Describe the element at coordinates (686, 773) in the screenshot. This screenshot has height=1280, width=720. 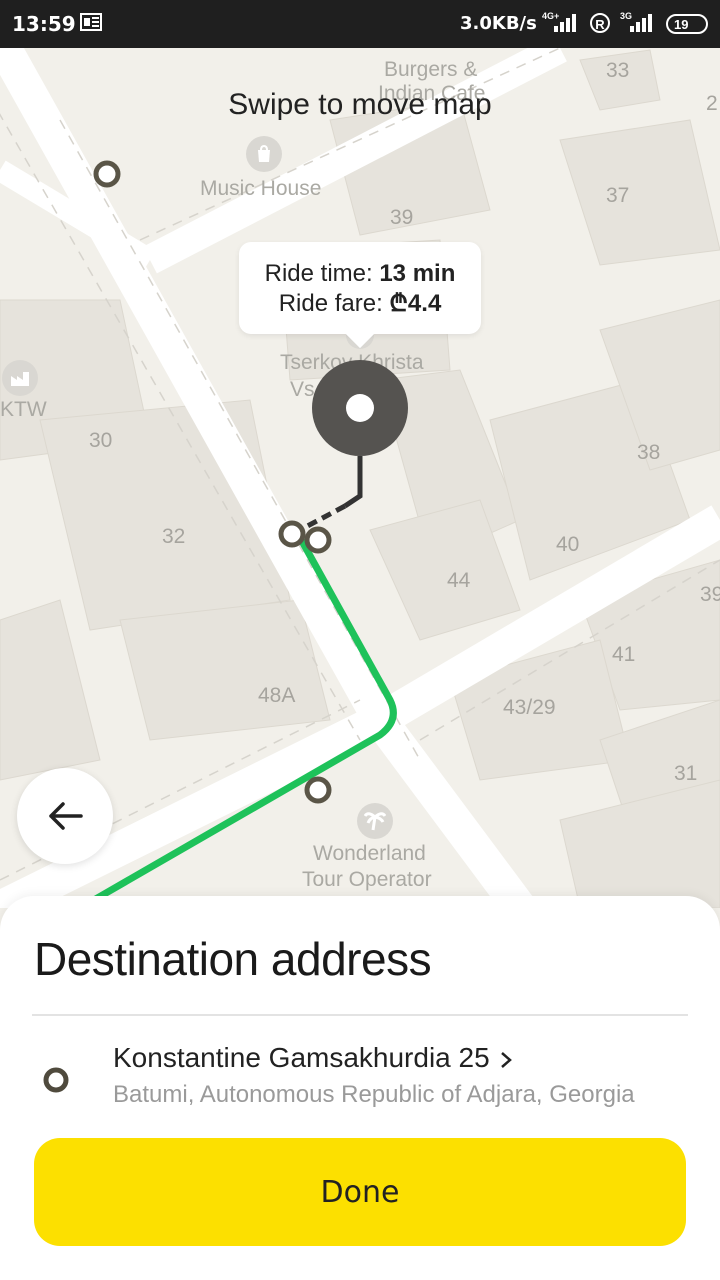
I see `house-number: 31` at that location.